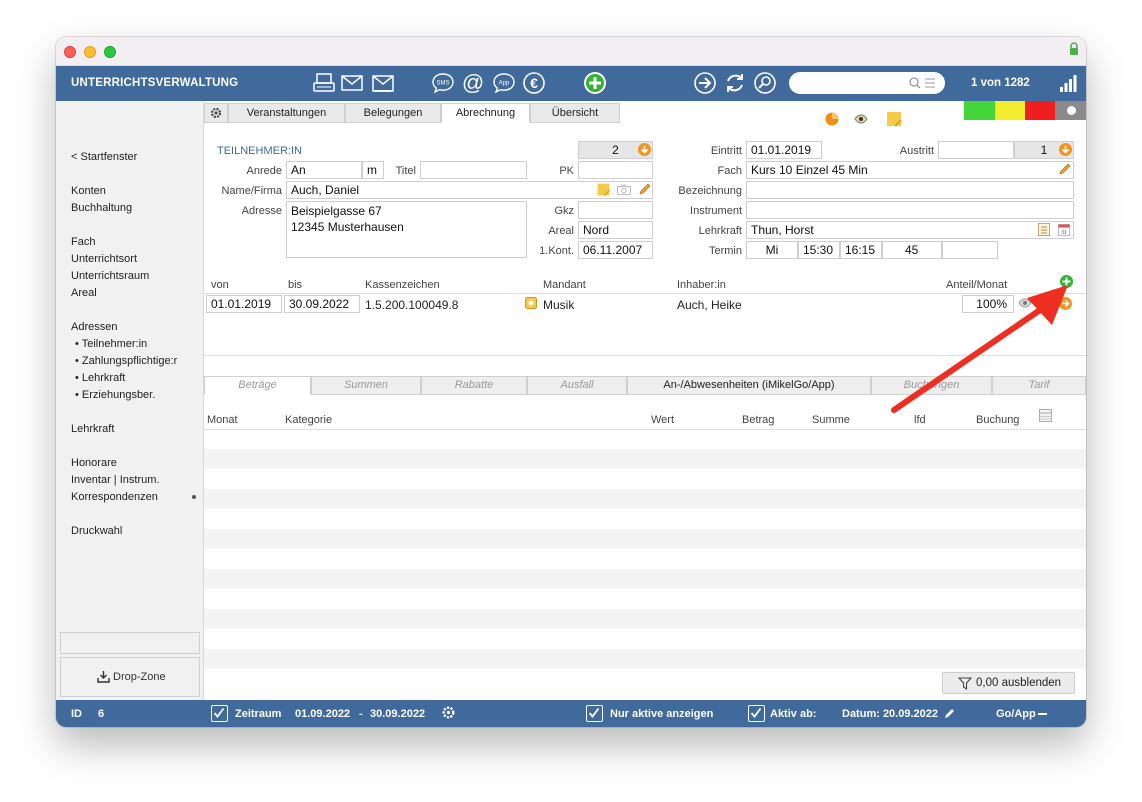 Image resolution: width=1142 pixels, height=802 pixels. Describe the element at coordinates (949, 713) in the screenshot. I see `edit-date-pencil-icon` at that location.